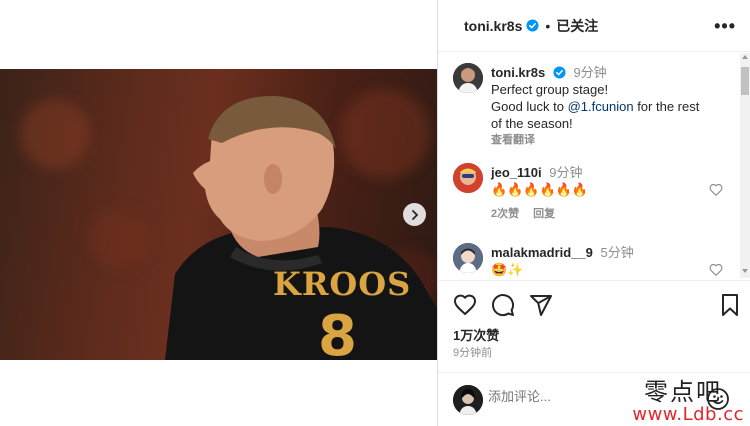 The image size is (750, 426). What do you see at coordinates (542, 252) in the screenshot?
I see `comment-username: malakmadrid__9` at bounding box center [542, 252].